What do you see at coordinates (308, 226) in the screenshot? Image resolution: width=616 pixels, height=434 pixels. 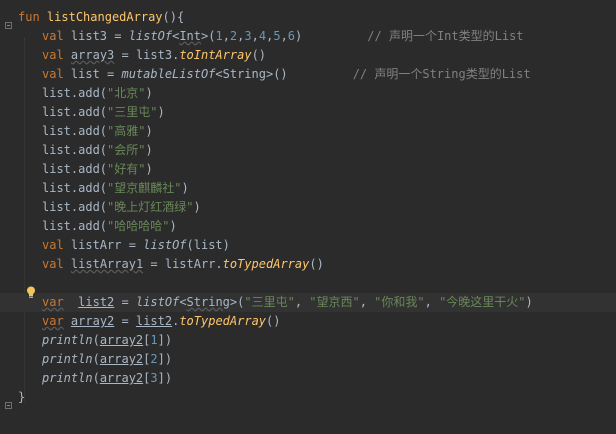 I see `code-line: list.add("哈哈哈哈")` at bounding box center [308, 226].